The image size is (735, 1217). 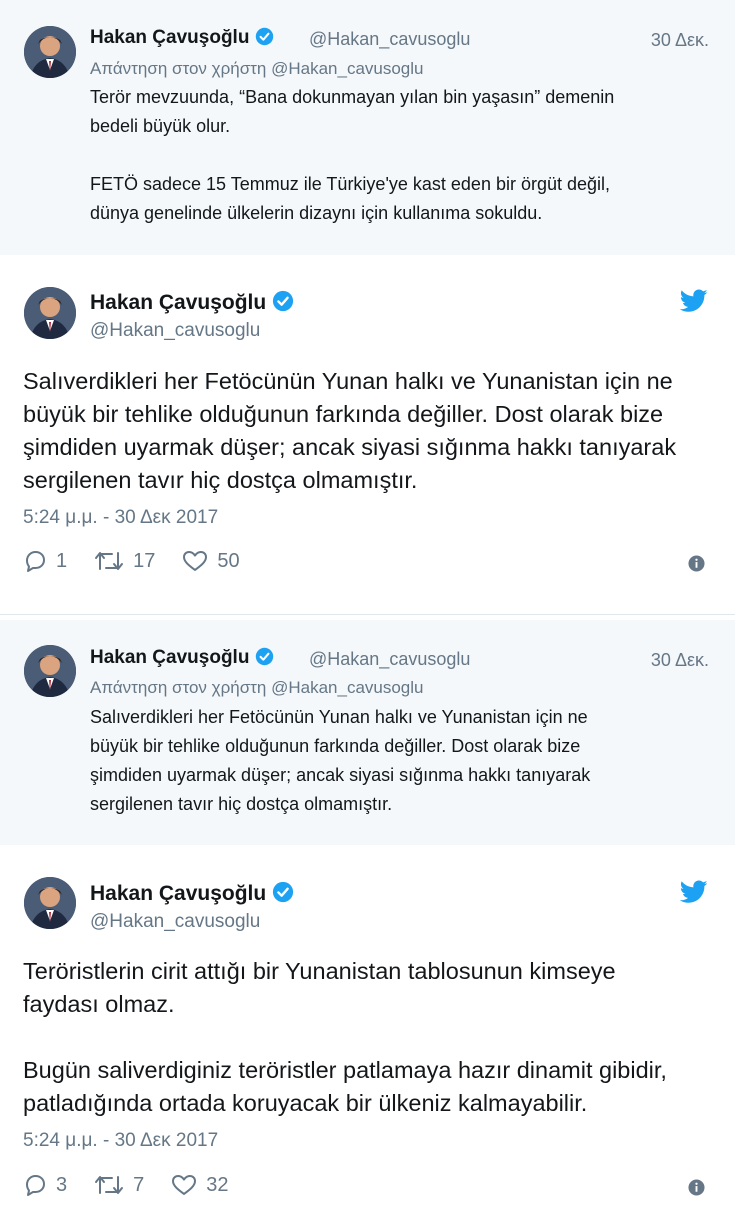 I want to click on retweet-count: 17, so click(x=144, y=560).